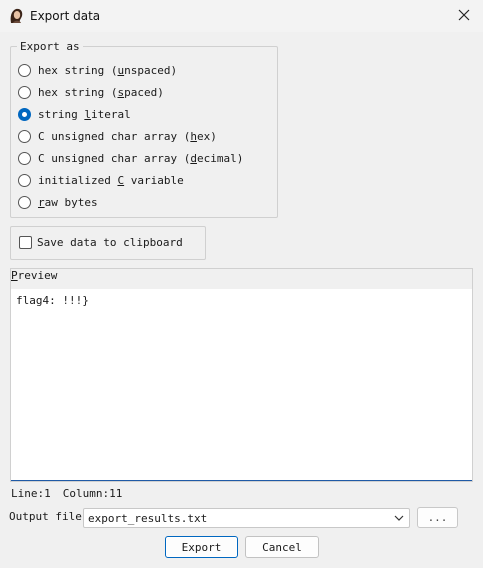 Image resolution: width=483 pixels, height=568 pixels. I want to click on checkbox-box, so click(25, 242).